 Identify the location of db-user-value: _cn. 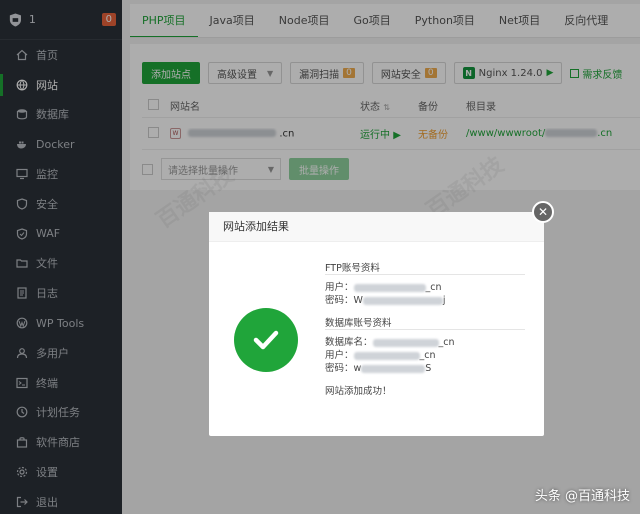
(427, 355).